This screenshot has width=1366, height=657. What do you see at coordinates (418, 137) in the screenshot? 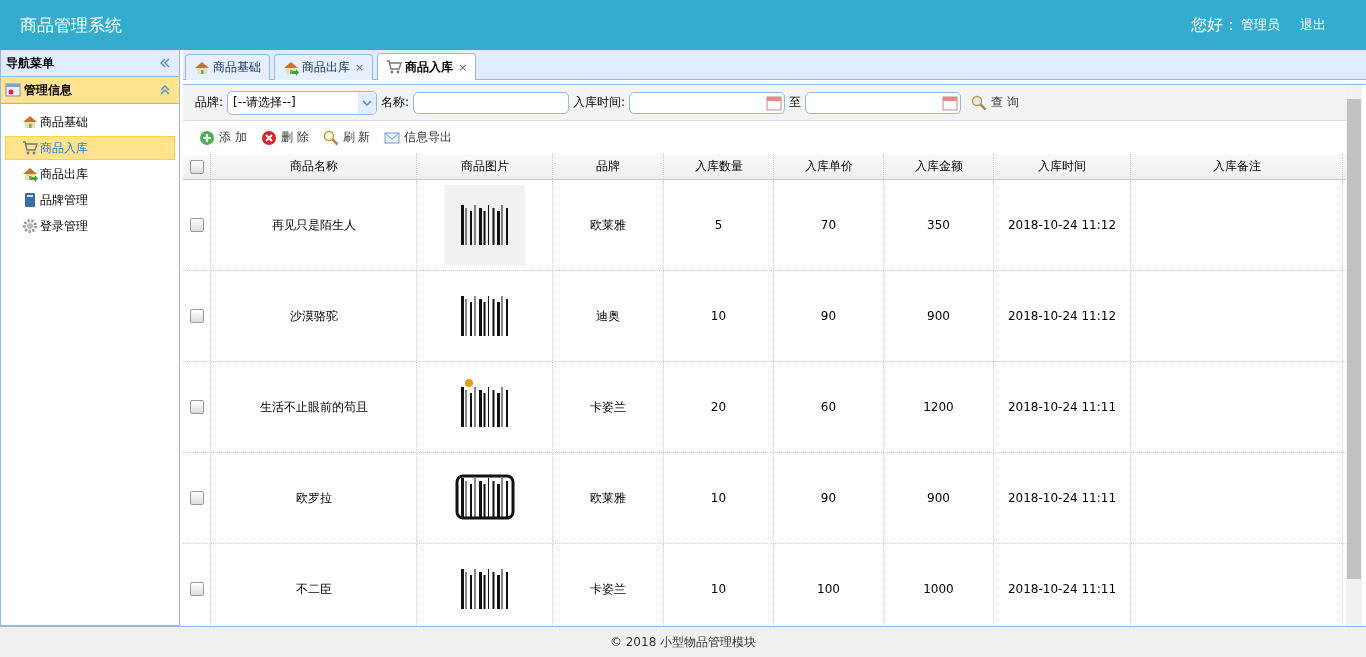
I see `action-button: 信息导出` at bounding box center [418, 137].